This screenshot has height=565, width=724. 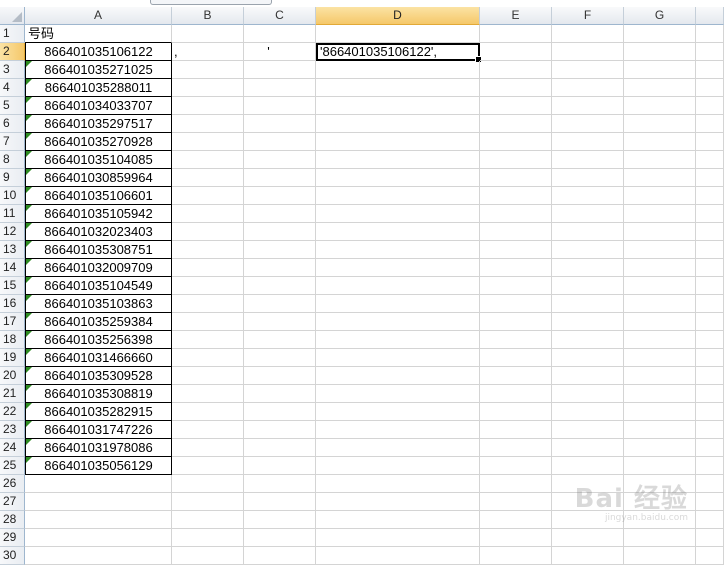 I want to click on row-header-11: 11, so click(x=12, y=214).